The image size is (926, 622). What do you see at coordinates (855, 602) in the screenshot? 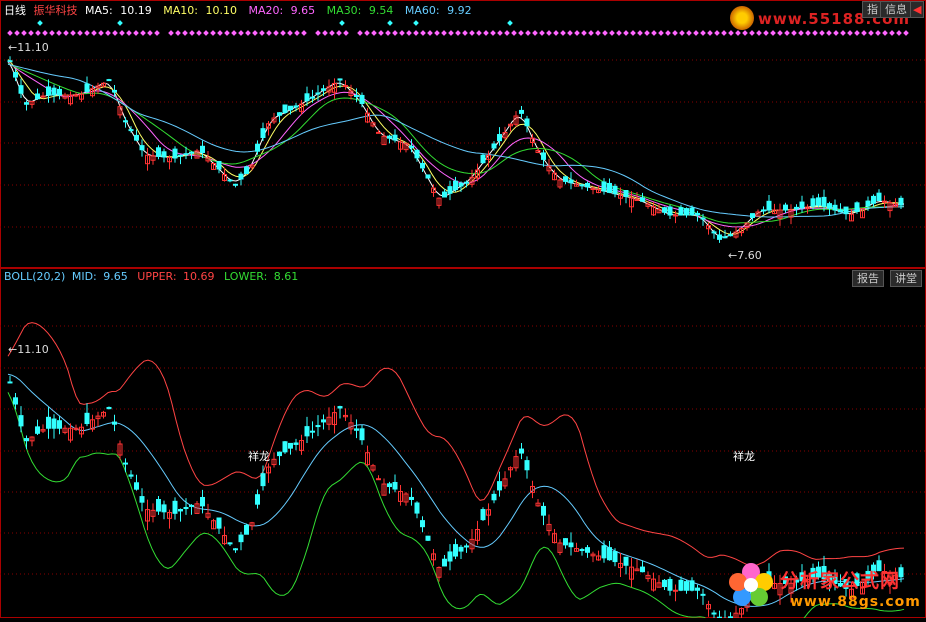
I see `bottom-watermark-url: www.88gs.com` at bounding box center [855, 602].